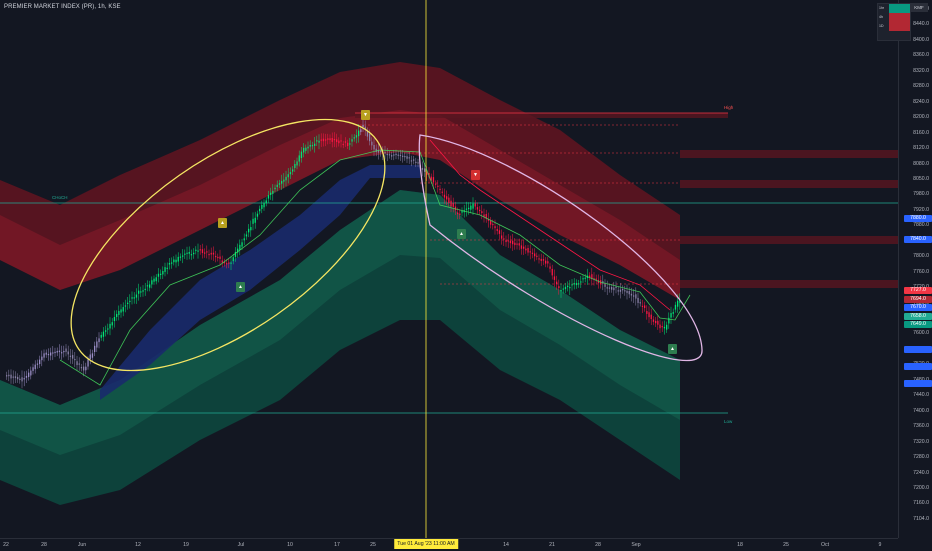  Describe the element at coordinates (62, 7) in the screenshot. I see `symbol-title: PREMIER MARKET INDEX (PR), 1h, KSE` at that location.